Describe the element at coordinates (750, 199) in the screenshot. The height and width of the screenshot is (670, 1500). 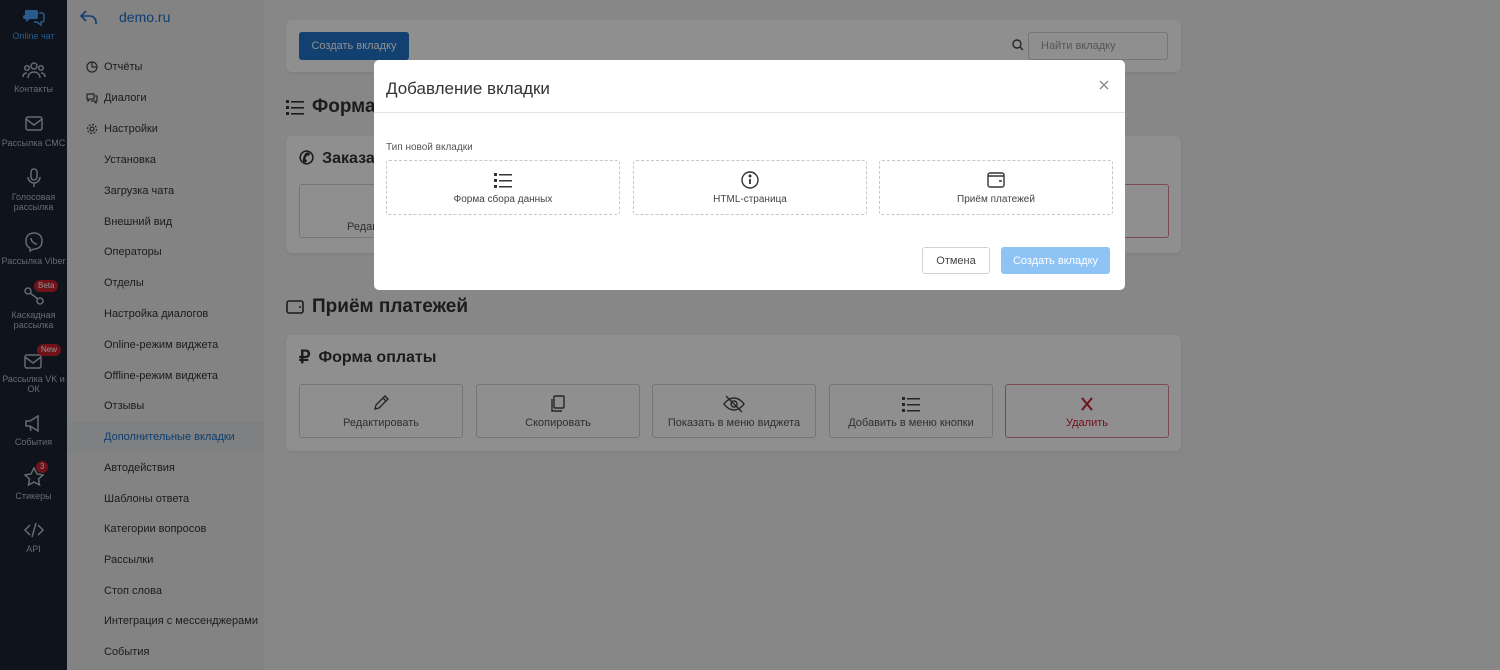
I see `tab-type-label-text: HTML-страница` at that location.